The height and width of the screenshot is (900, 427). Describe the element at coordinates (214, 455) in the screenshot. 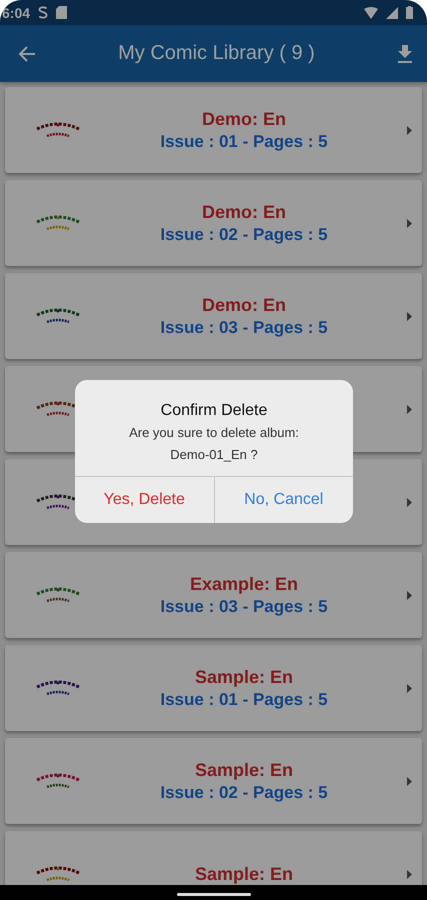

I see `dialog-message: Demo-01_En ?` at that location.